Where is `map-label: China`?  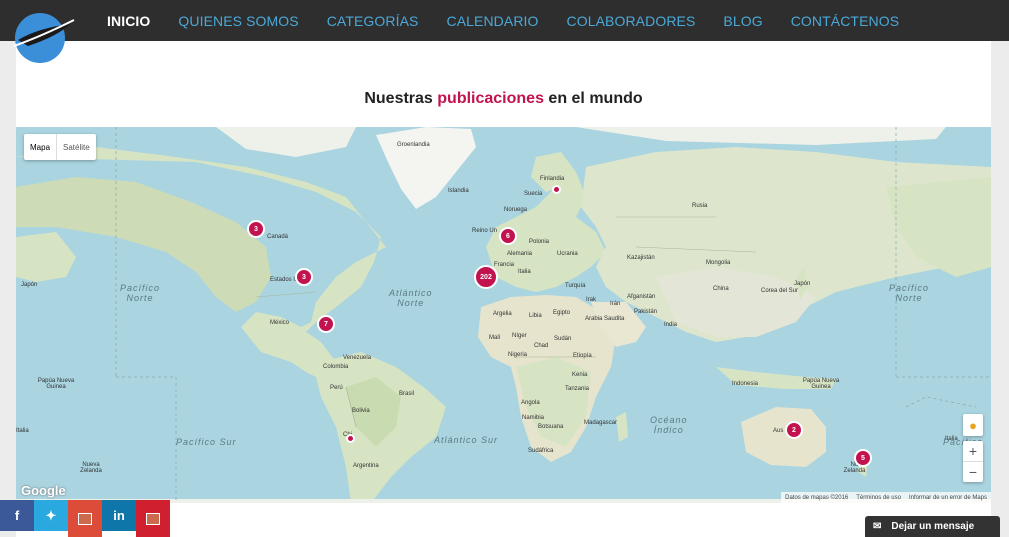 map-label: China is located at coordinates (721, 289).